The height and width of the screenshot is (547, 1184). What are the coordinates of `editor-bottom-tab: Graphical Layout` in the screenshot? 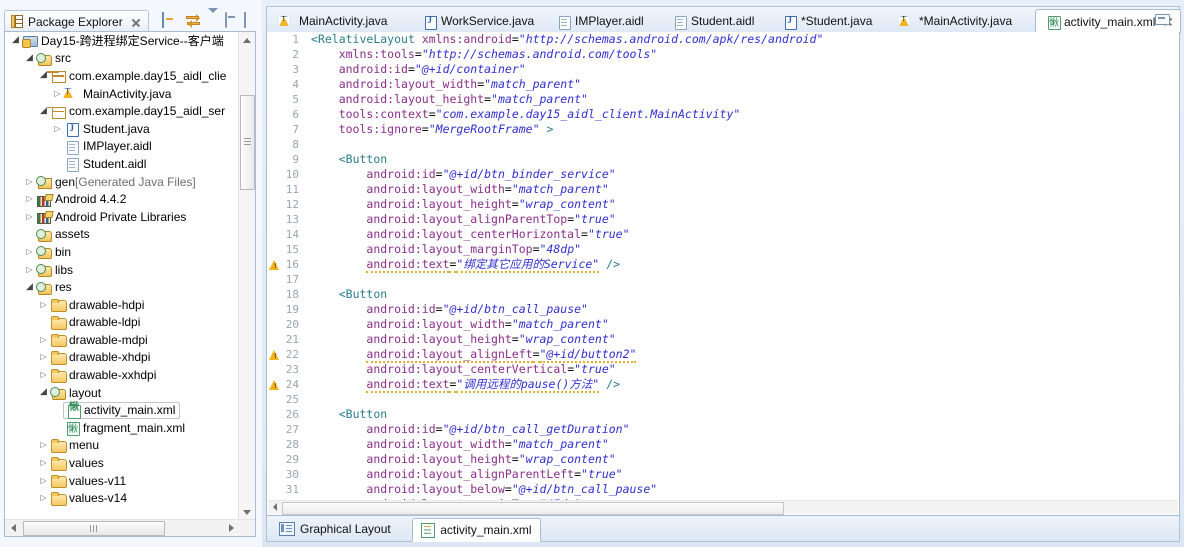 It's located at (335, 529).